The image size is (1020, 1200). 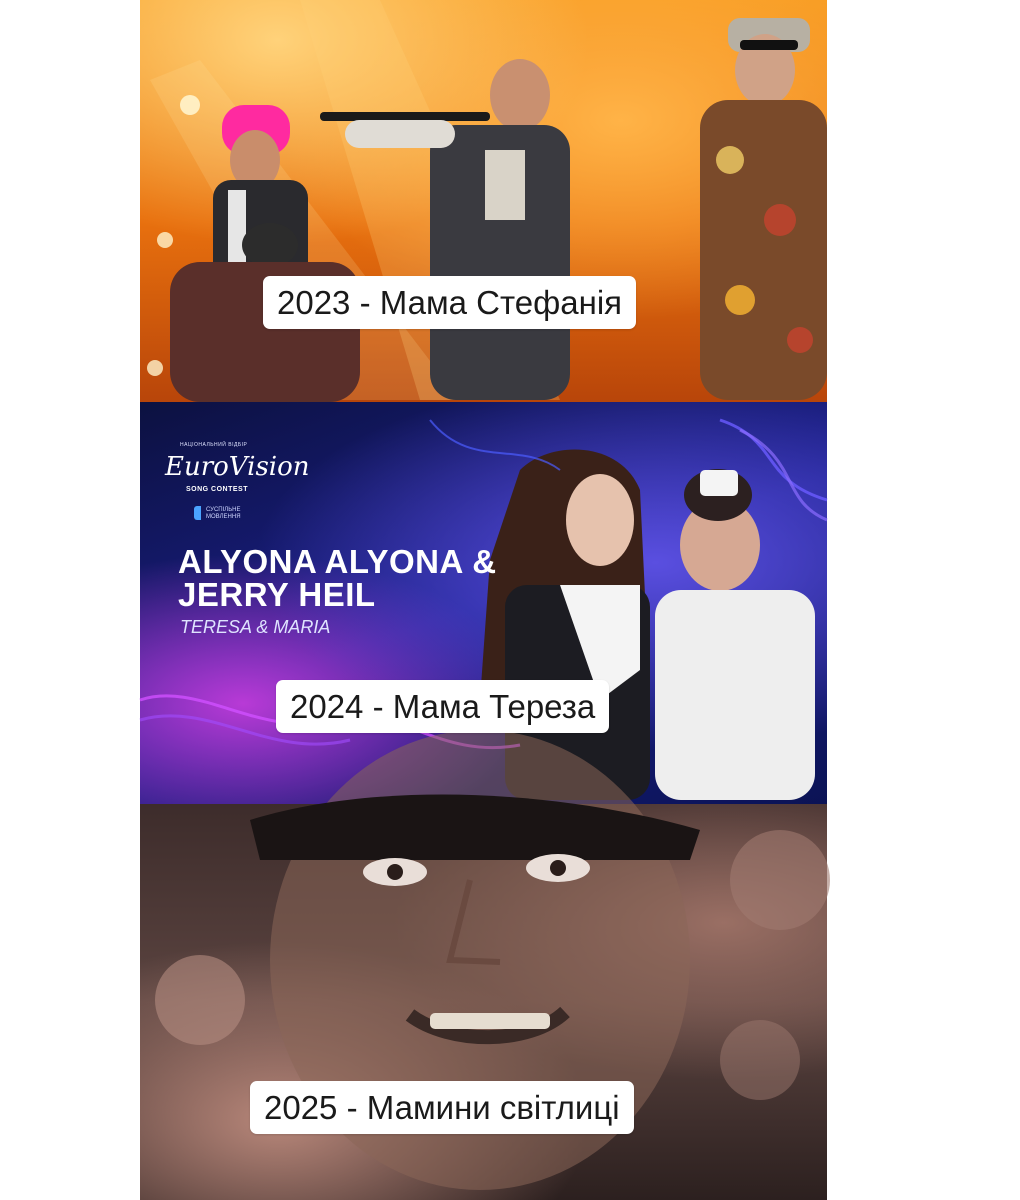 What do you see at coordinates (443, 706) in the screenshot?
I see `caption-2024: 2024 - Мама Тереза` at bounding box center [443, 706].